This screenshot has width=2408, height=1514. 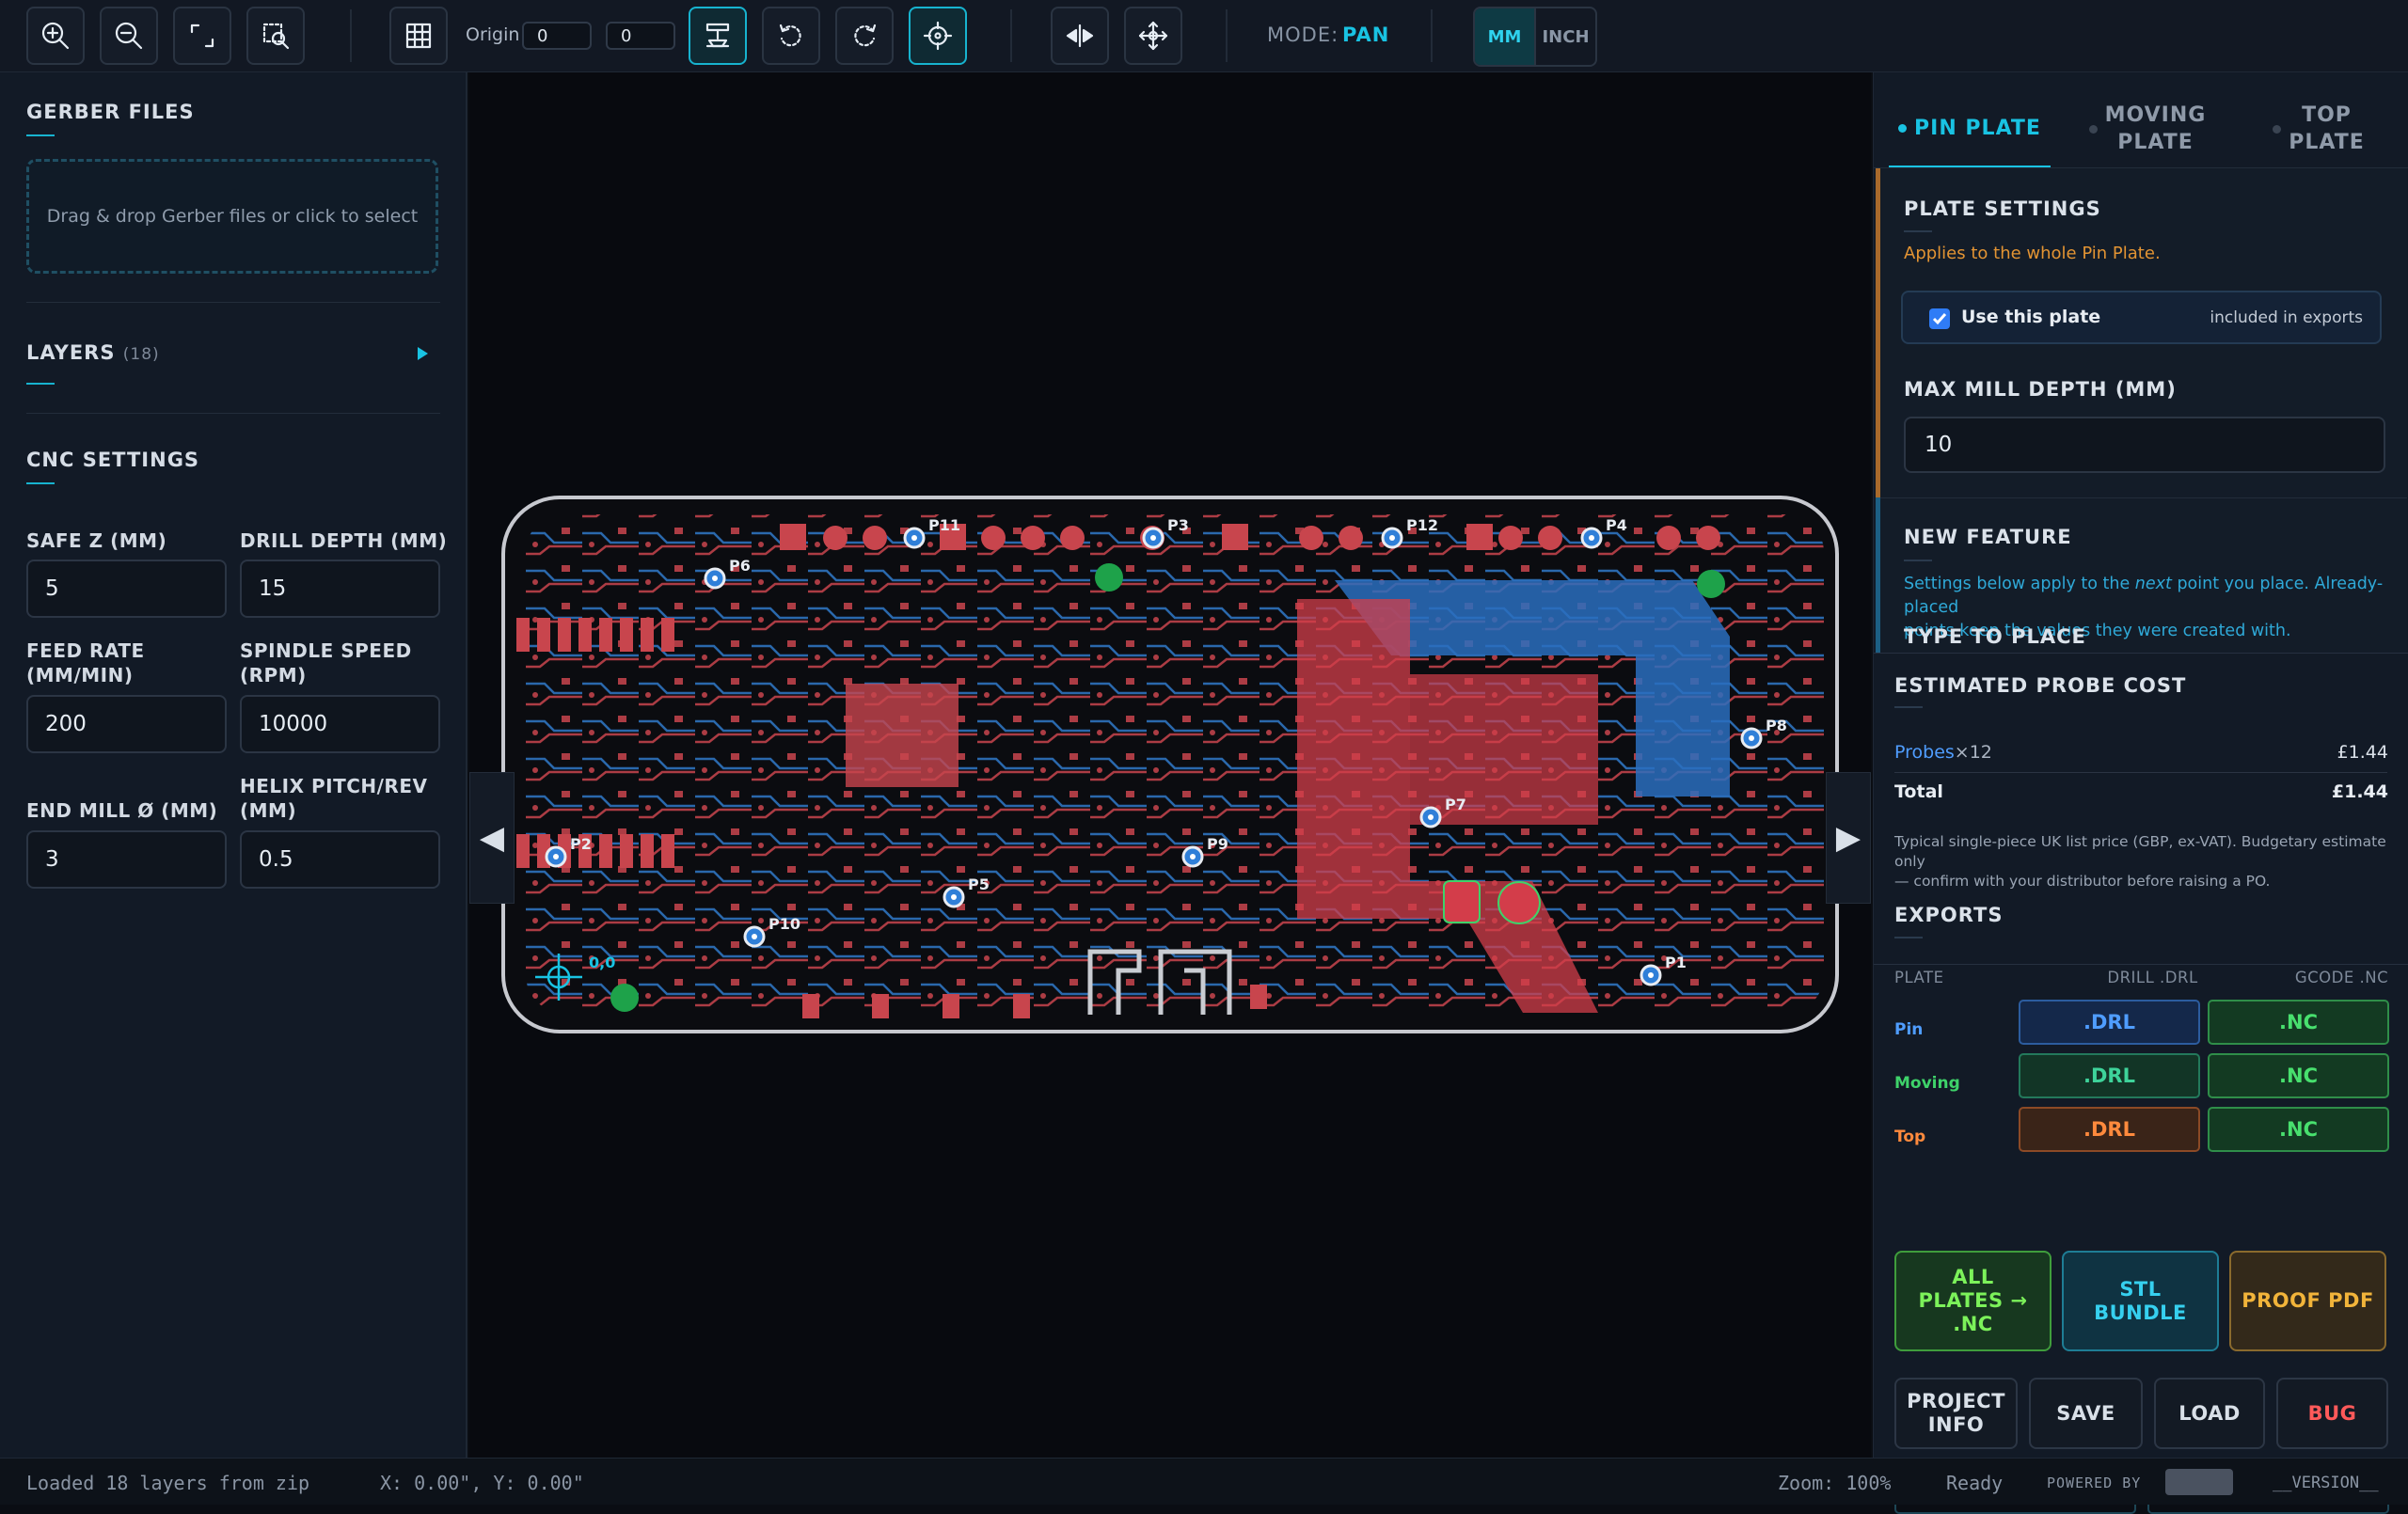 What do you see at coordinates (1366, 35) in the screenshot?
I see `mode-value: PAN` at bounding box center [1366, 35].